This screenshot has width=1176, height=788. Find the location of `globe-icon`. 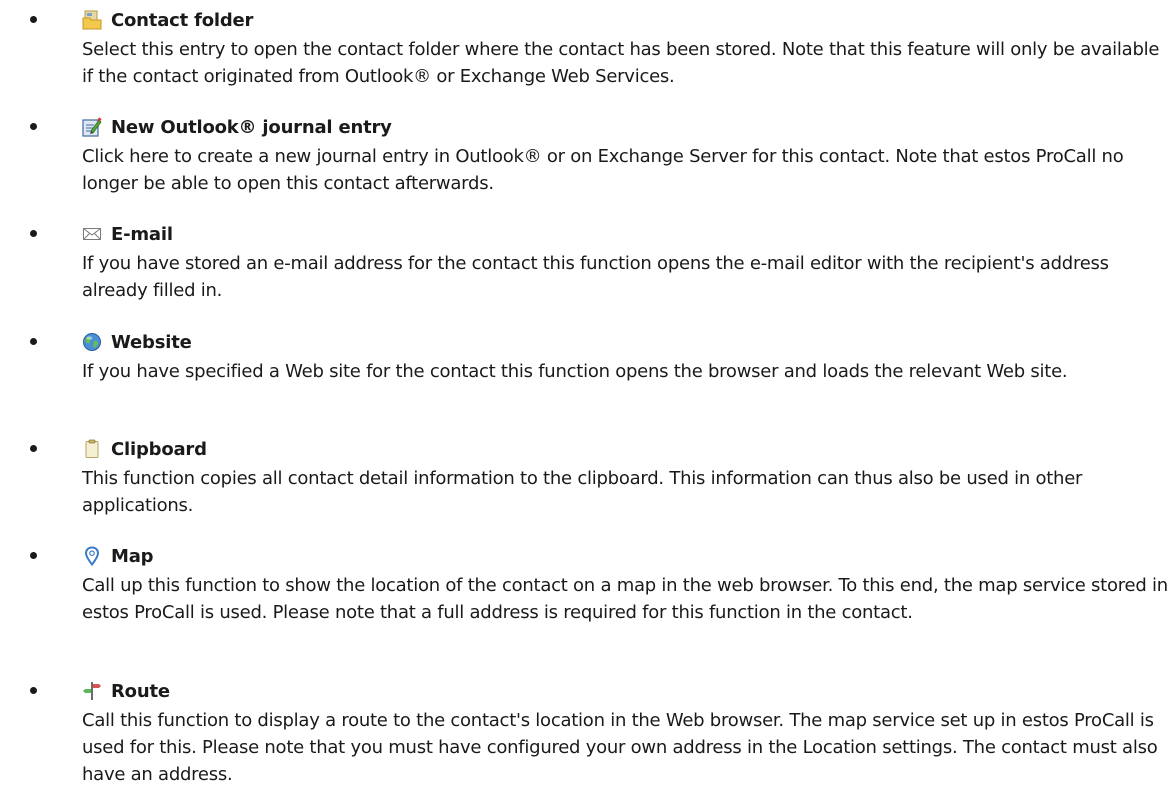

globe-icon is located at coordinates (92, 342).